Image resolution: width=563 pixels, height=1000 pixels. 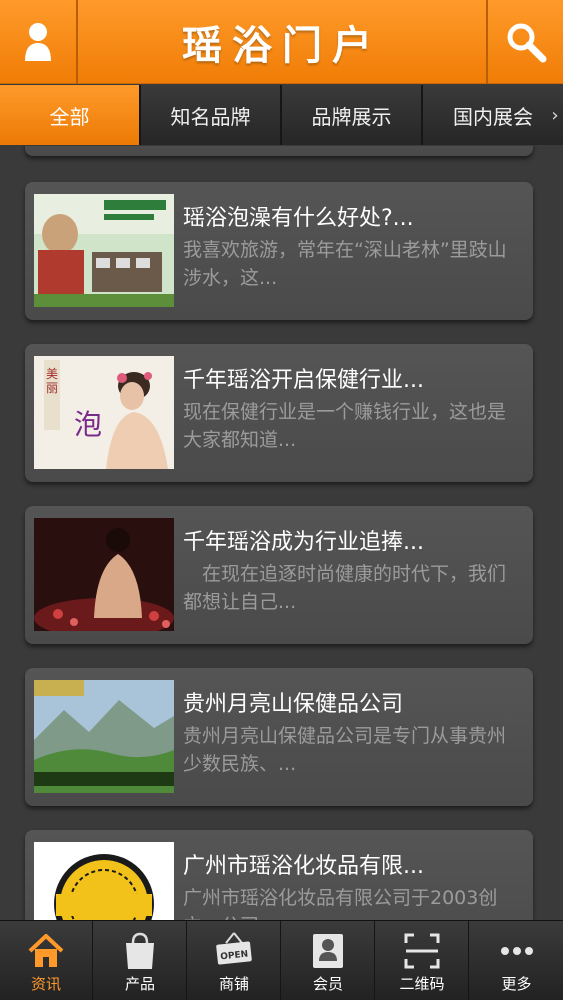 I want to click on nav-shops: OPEN 商铺, so click(x=234, y=960).